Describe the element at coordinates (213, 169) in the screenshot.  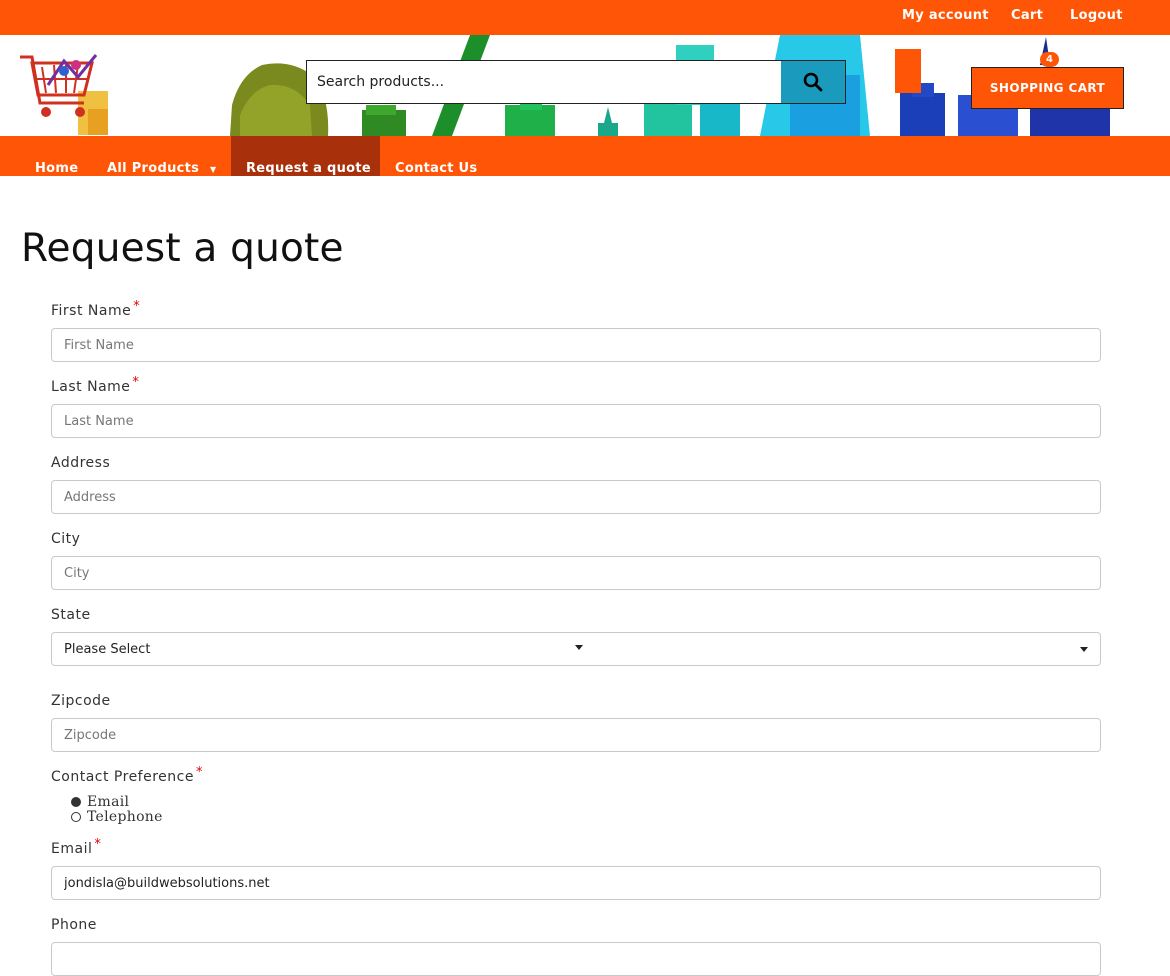
I see `dropdown-arrow-icon: ▼` at that location.